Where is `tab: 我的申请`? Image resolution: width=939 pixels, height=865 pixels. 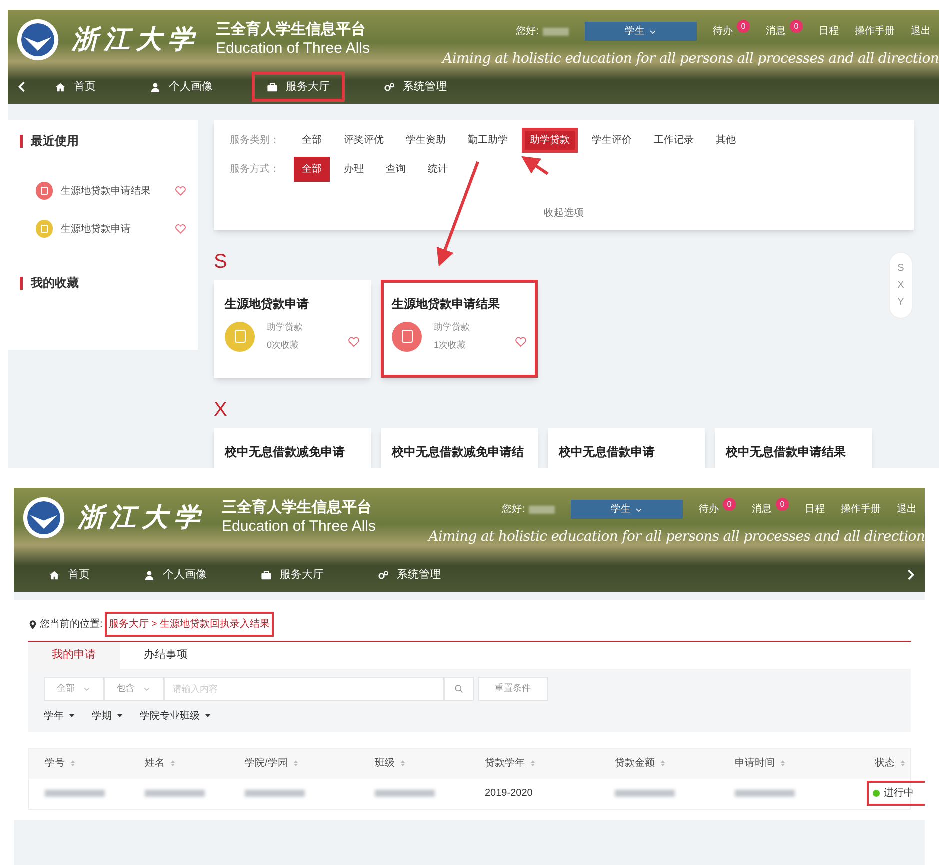
tab: 我的申请 is located at coordinates (74, 655).